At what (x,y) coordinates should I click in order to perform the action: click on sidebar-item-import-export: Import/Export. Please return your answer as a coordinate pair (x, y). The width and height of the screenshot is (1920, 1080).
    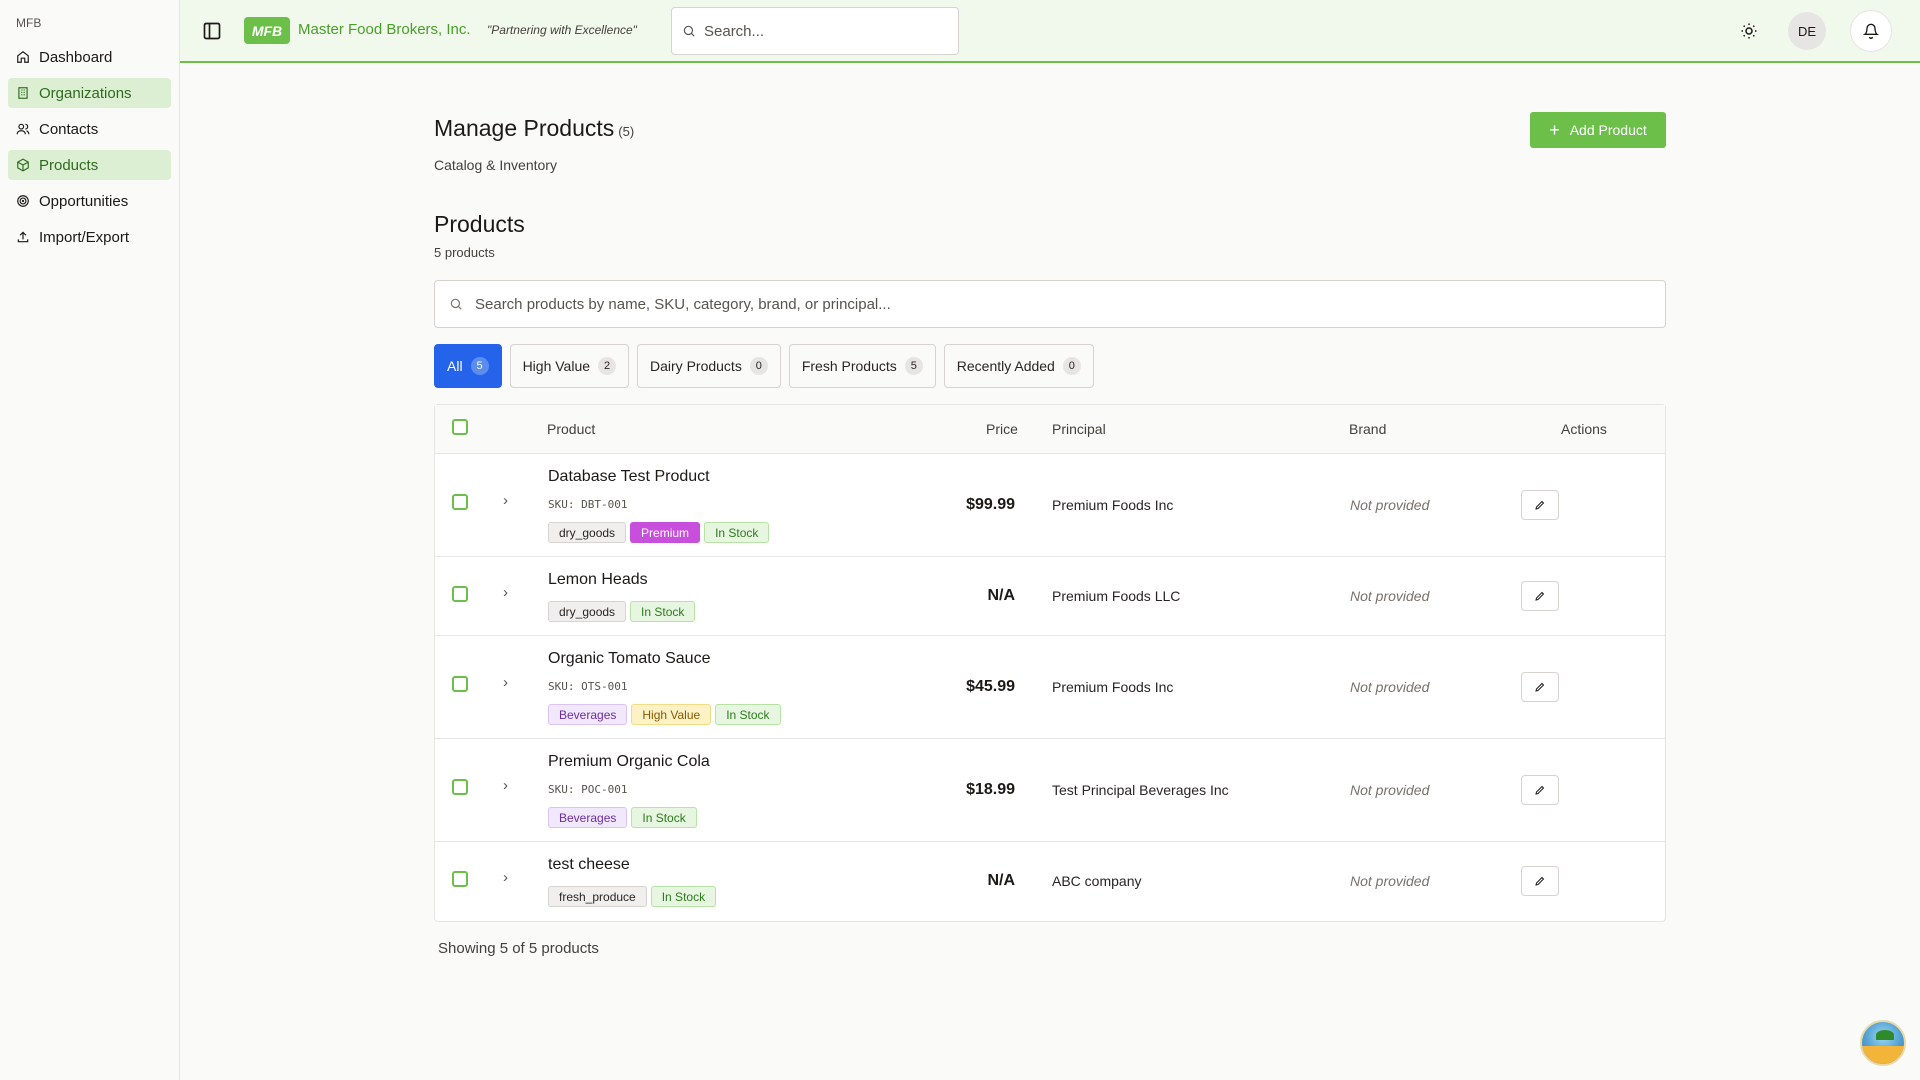
    Looking at the image, I should click on (89, 237).